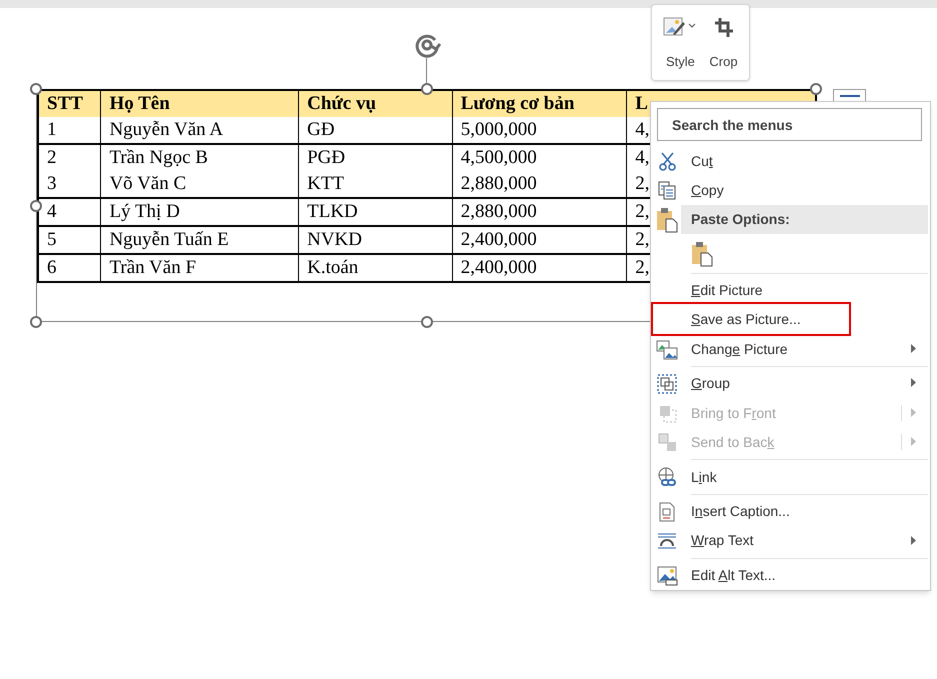 This screenshot has width=937, height=679. I want to click on toolbar-button: Crop, so click(723, 48).